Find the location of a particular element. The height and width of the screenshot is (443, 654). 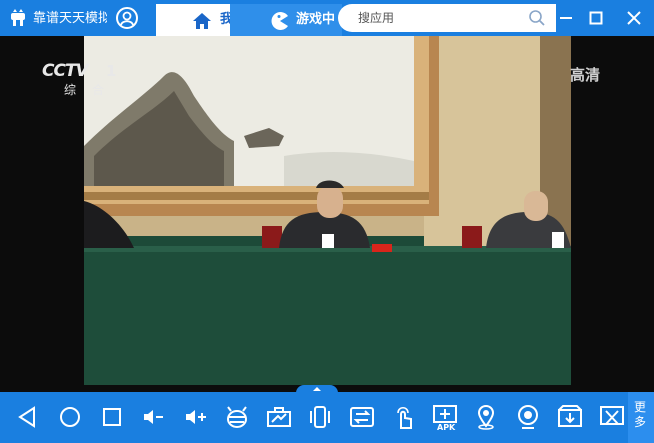

touch-icon is located at coordinates (404, 417).